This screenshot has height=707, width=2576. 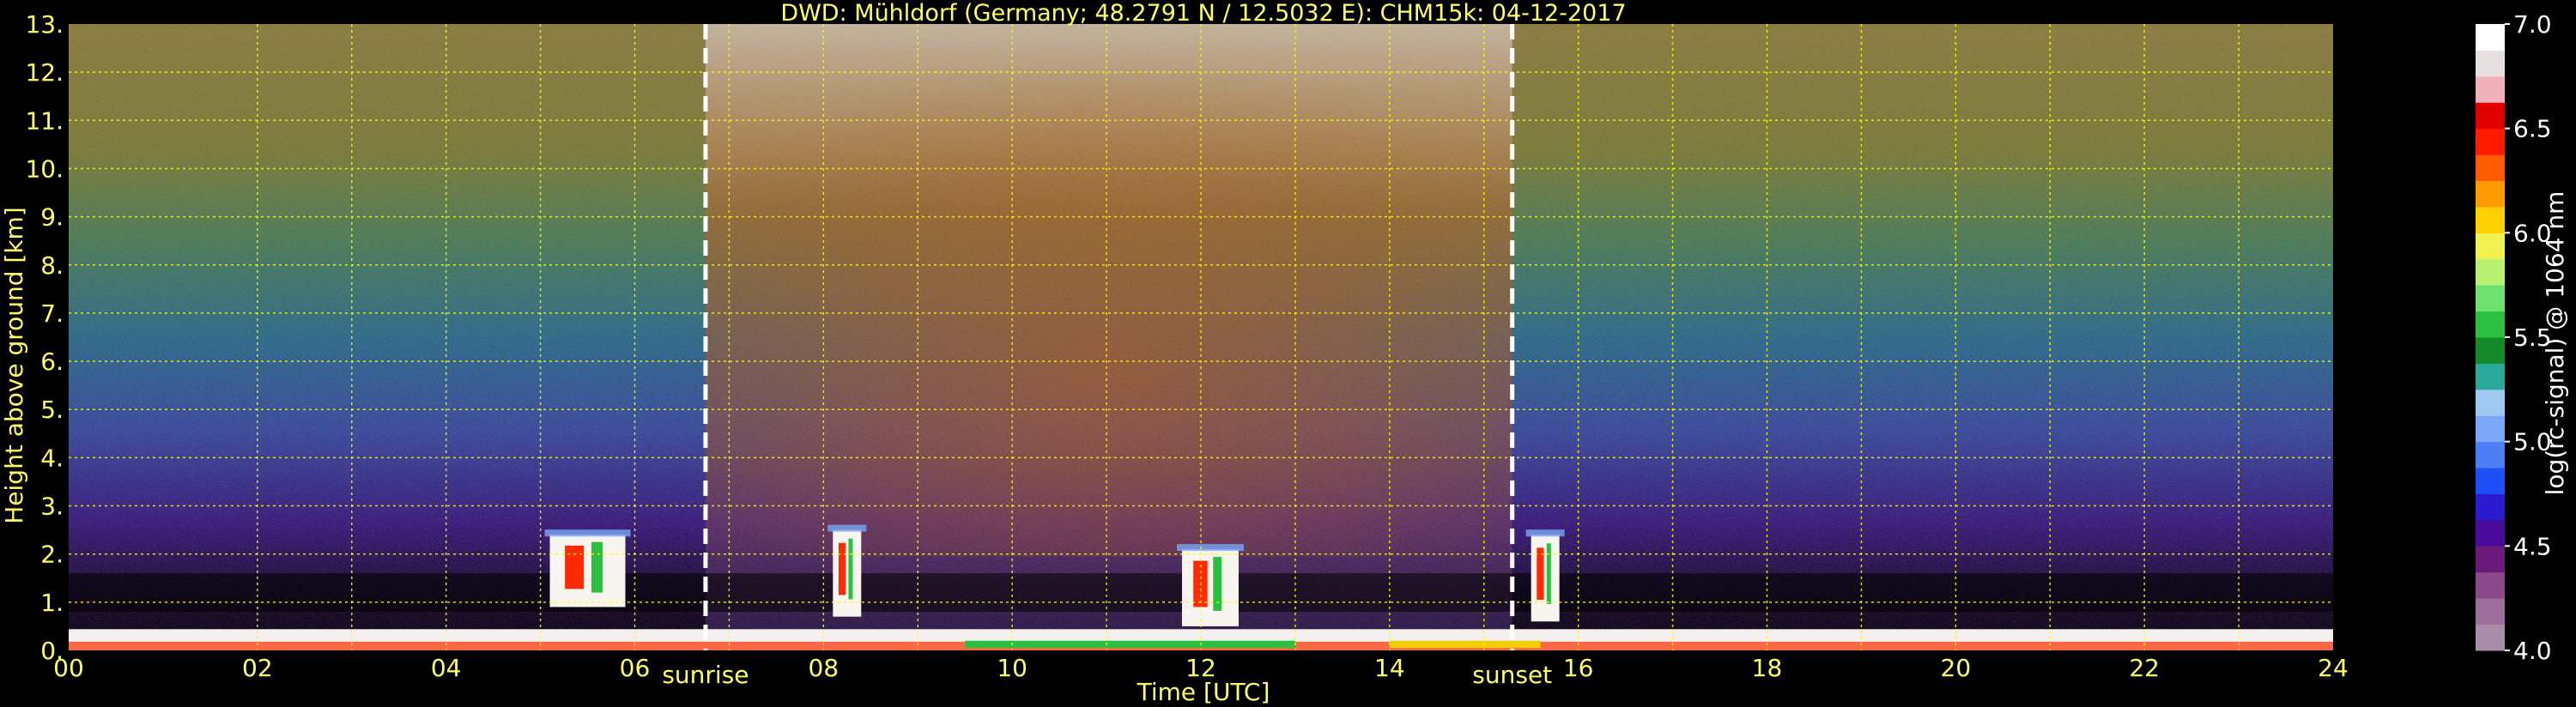 I want to click on x-tick-label: 02, so click(x=257, y=668).